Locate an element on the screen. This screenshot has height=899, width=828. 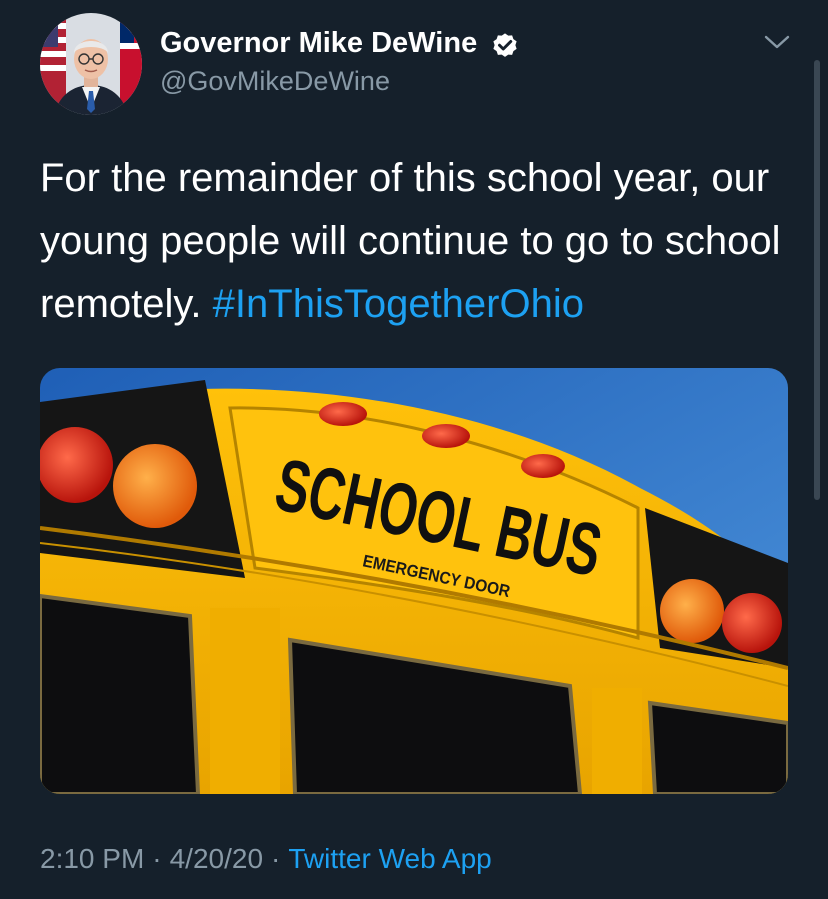
tweet-date: 4/20/20 is located at coordinates (216, 858).